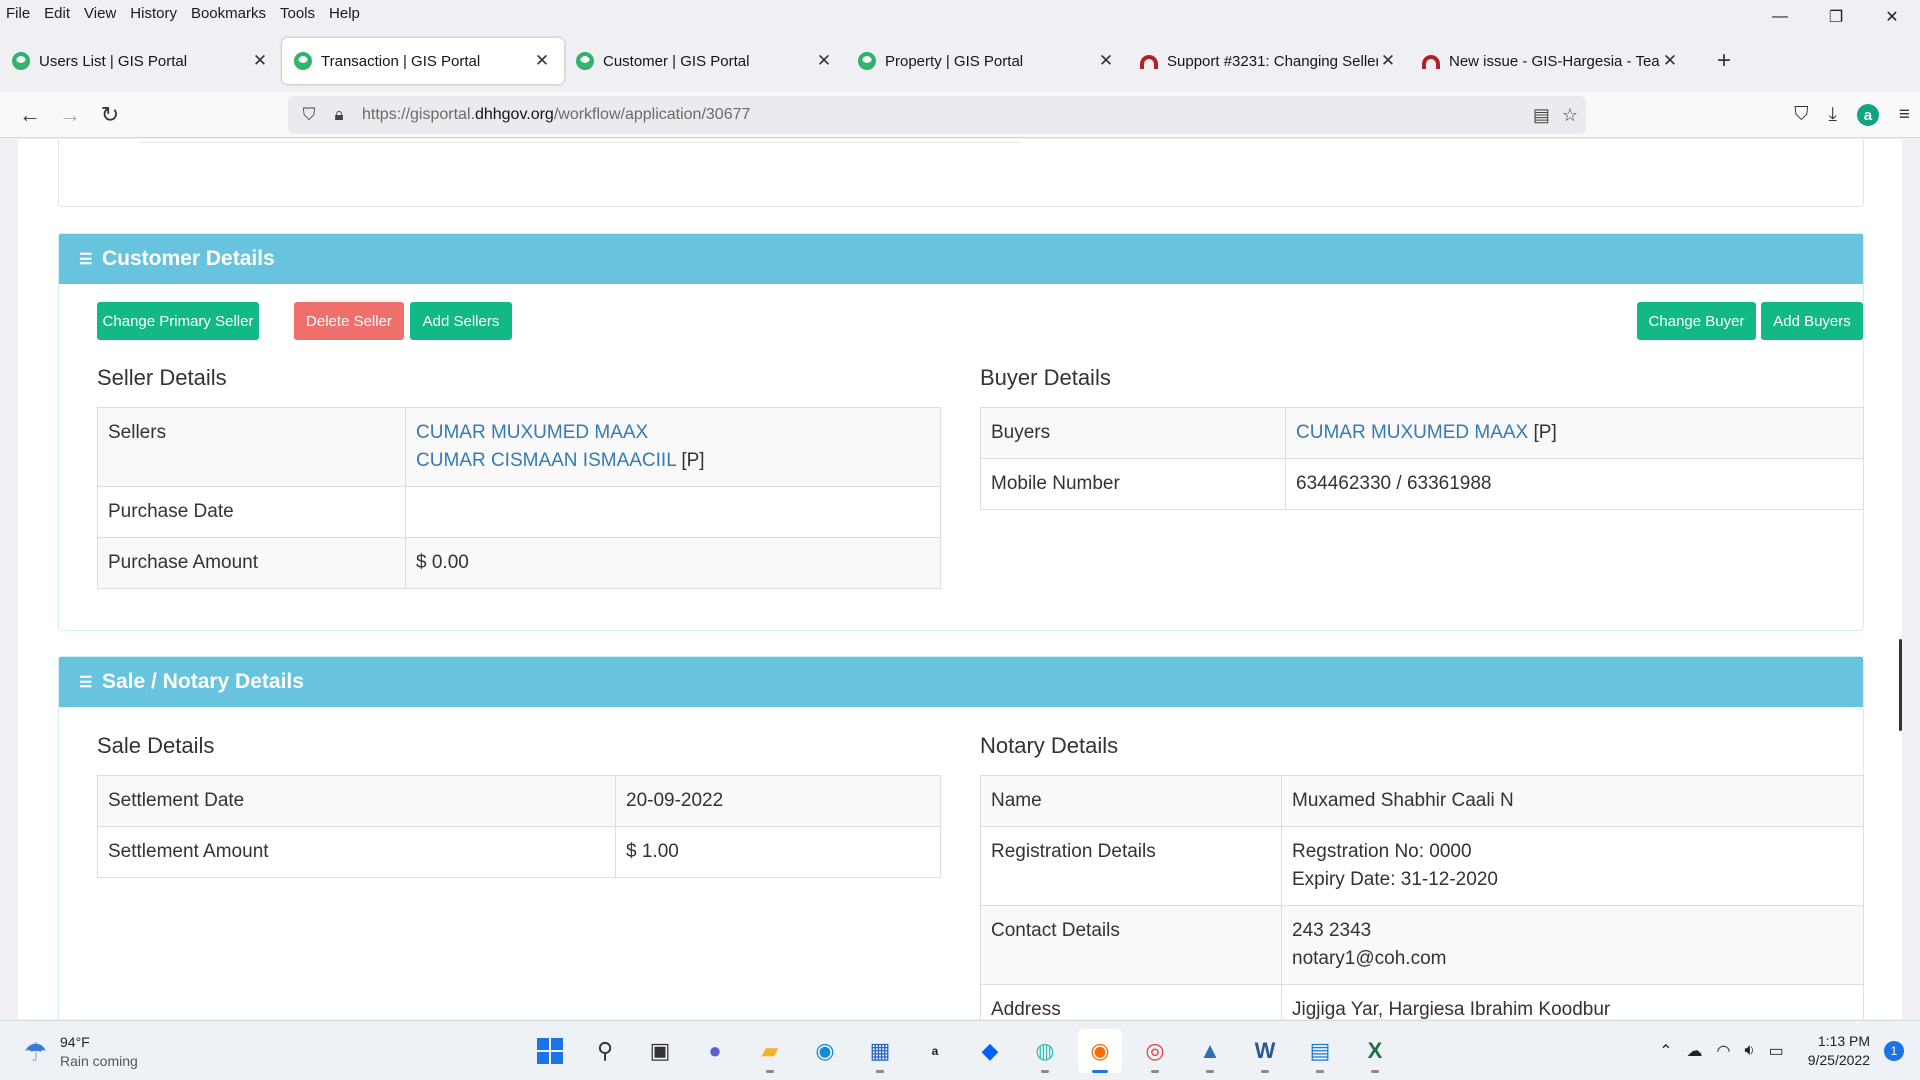  I want to click on mobile-number-value: 634462330 / 63361988, so click(1574, 484).